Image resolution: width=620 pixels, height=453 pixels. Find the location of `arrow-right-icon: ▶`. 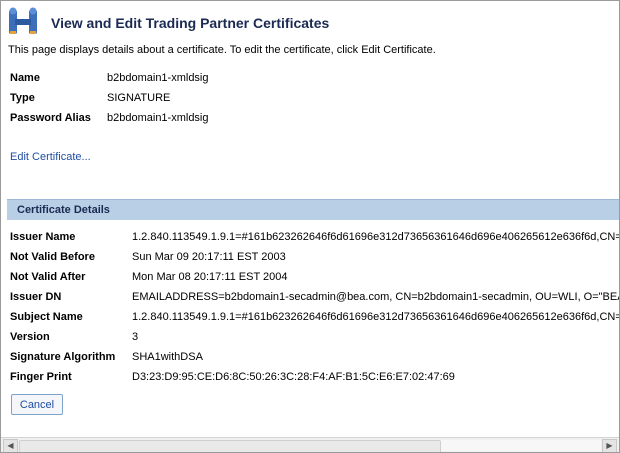

arrow-right-icon: ▶ is located at coordinates (609, 445).